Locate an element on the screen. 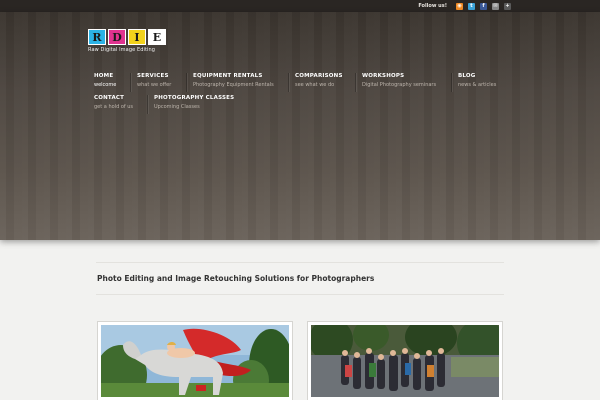  plus-icon: + is located at coordinates (507, 6).